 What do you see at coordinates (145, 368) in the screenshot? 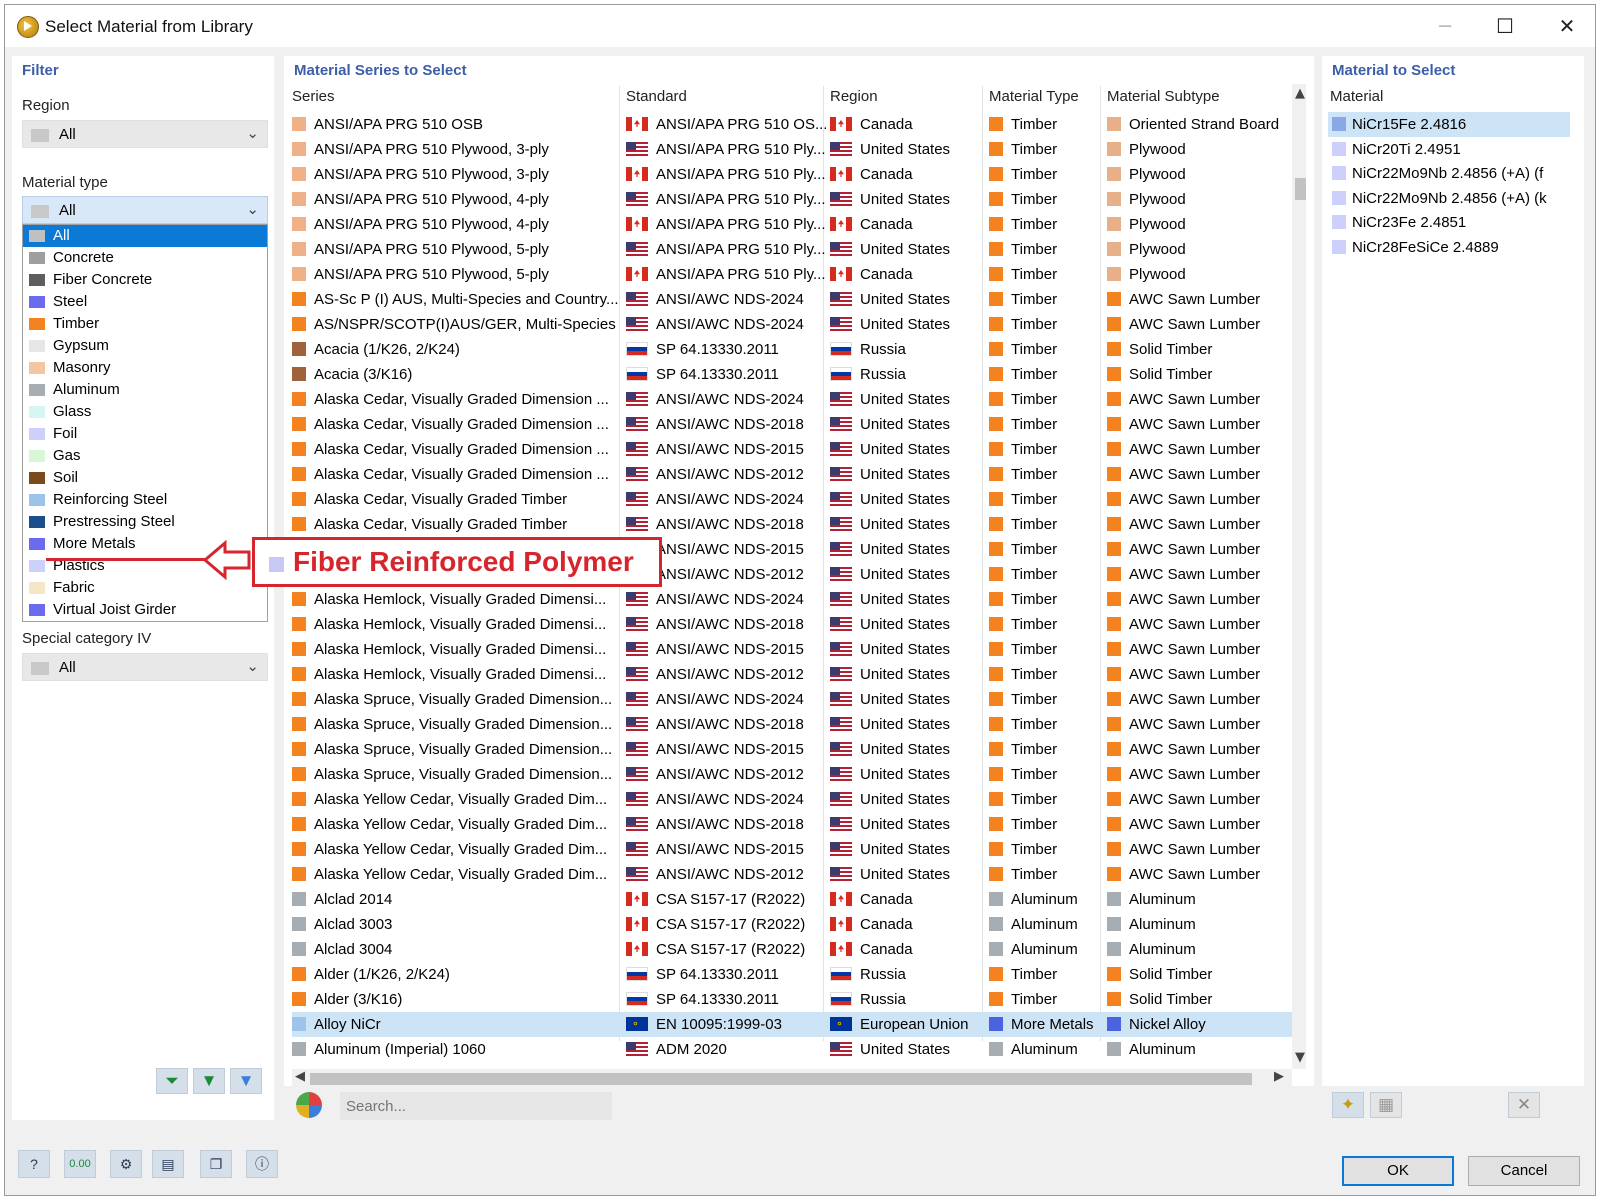
I see `material-type-option: Masonry` at bounding box center [145, 368].